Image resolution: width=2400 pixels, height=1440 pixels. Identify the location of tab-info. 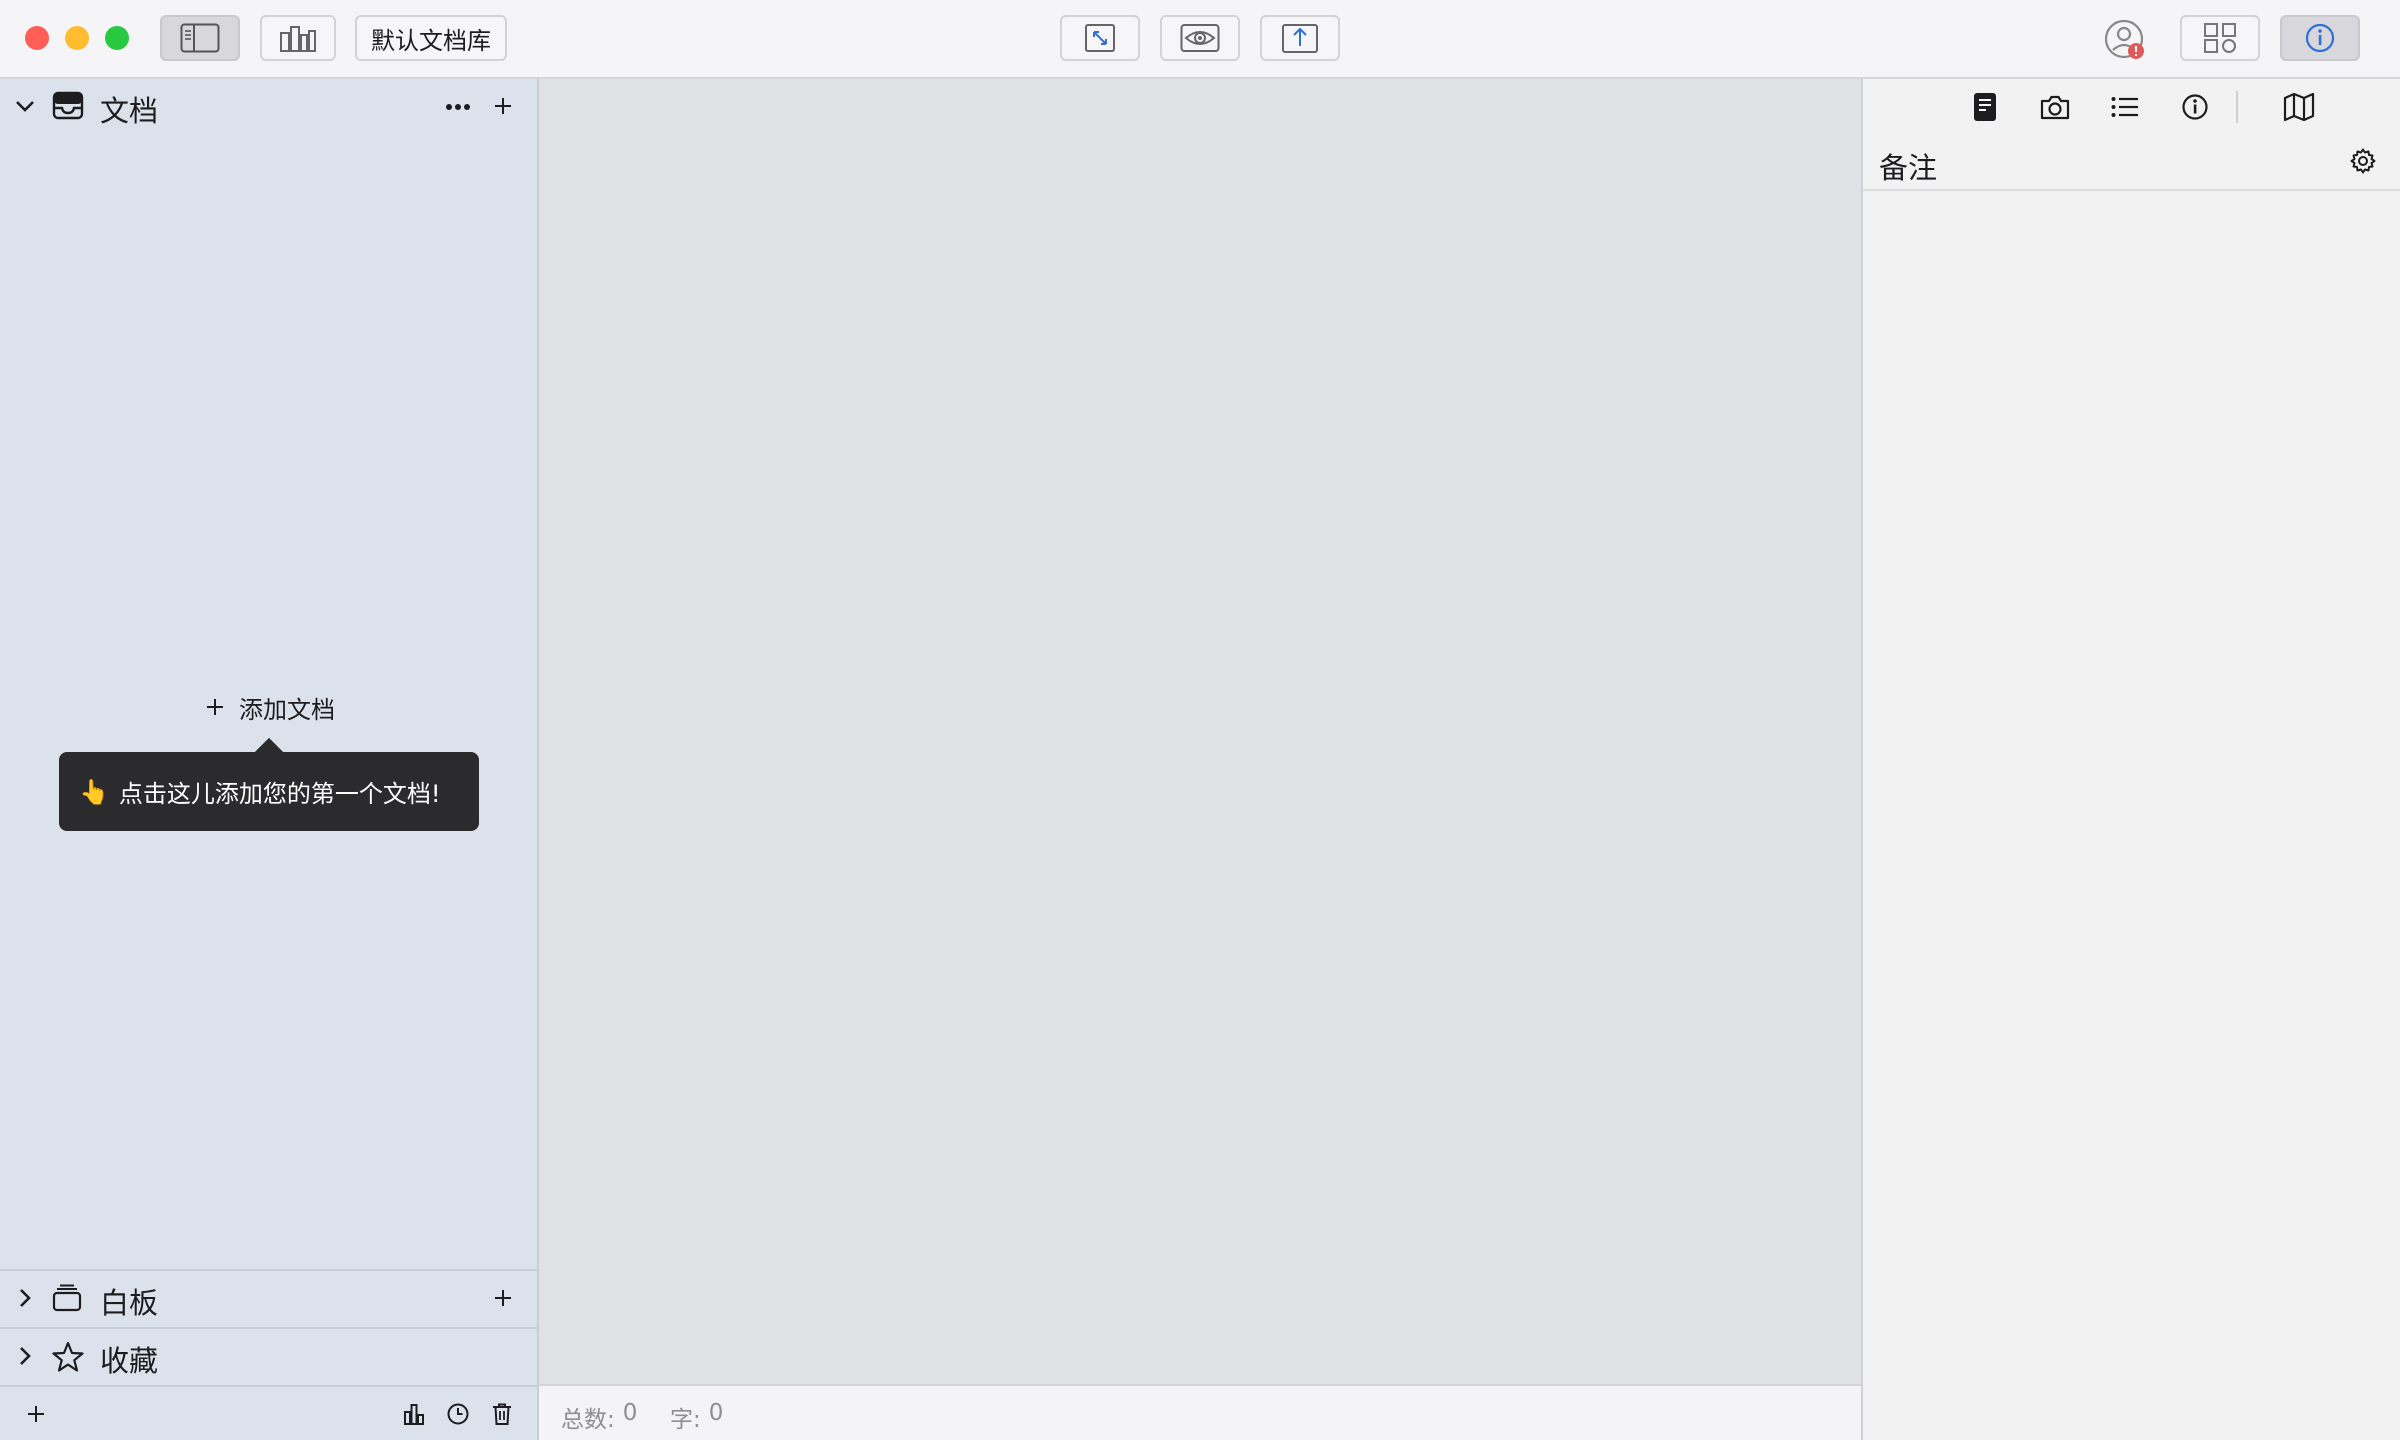
(2195, 107).